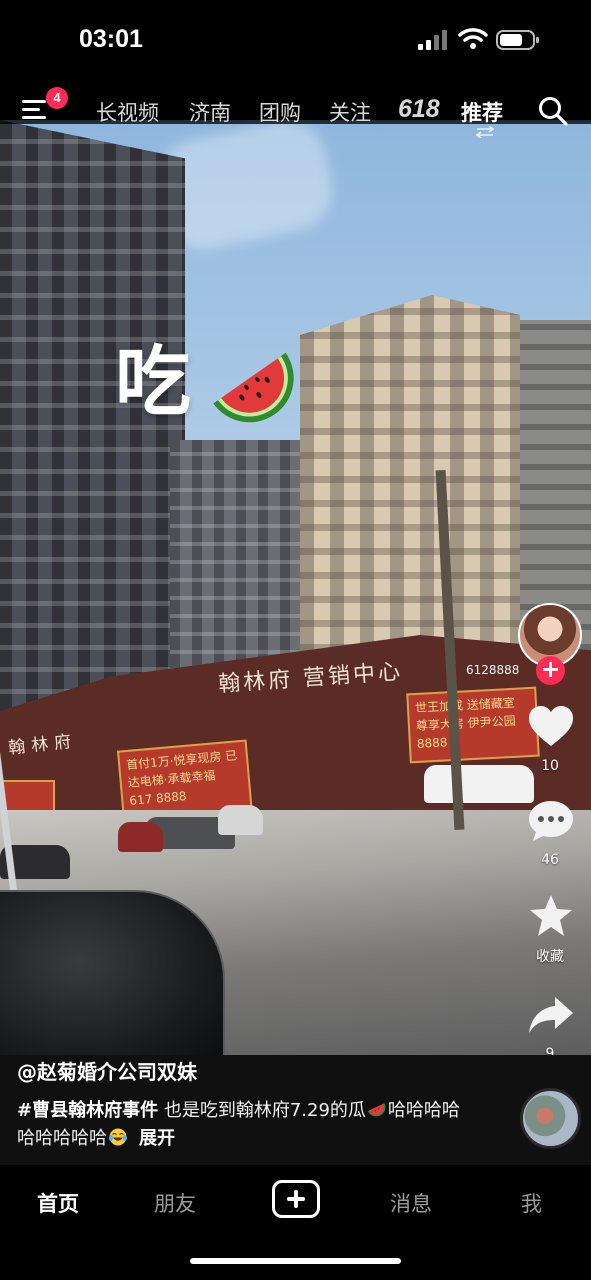  Describe the element at coordinates (551, 726) in the screenshot. I see `like-heart-icon` at that location.